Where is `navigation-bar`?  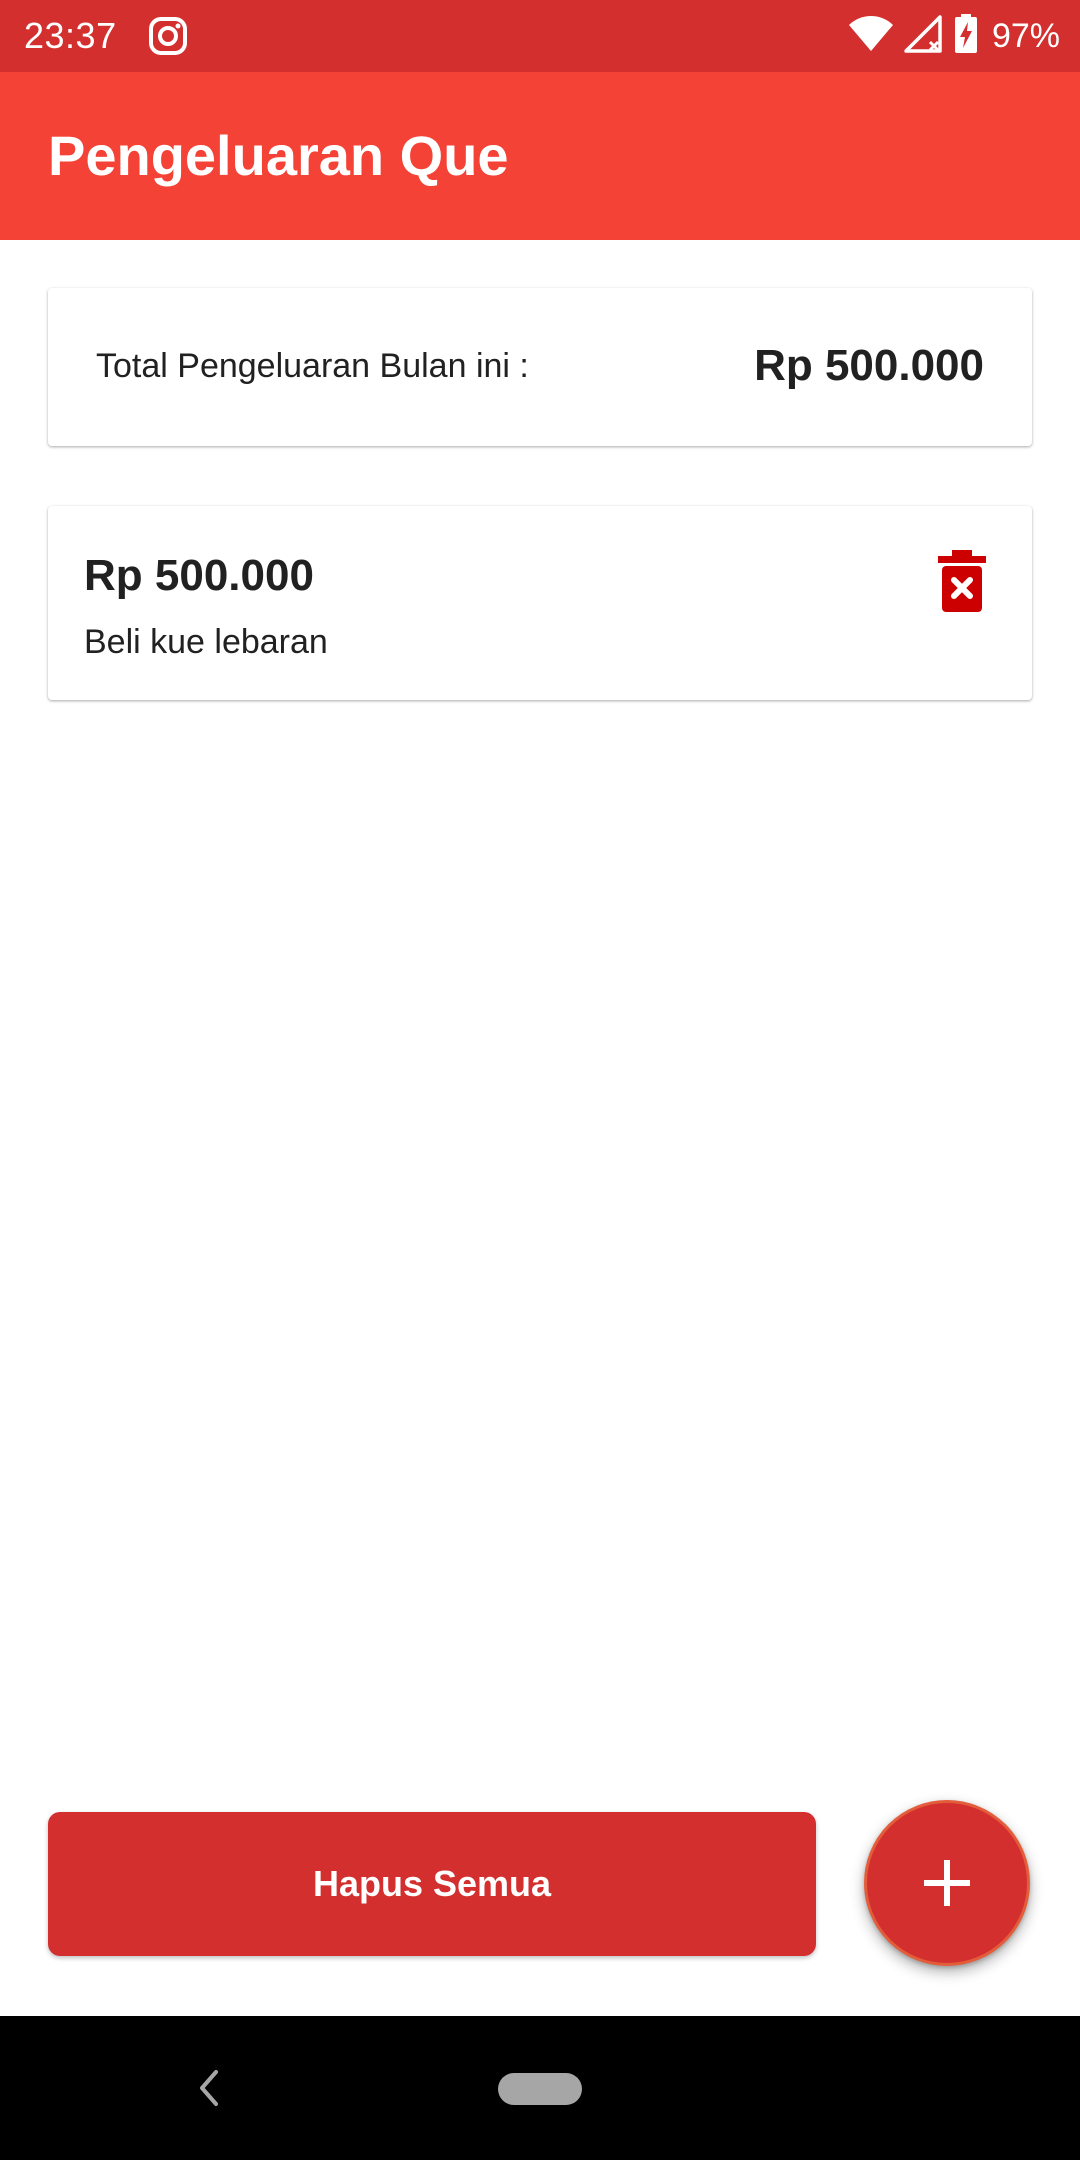
navigation-bar is located at coordinates (540, 2088).